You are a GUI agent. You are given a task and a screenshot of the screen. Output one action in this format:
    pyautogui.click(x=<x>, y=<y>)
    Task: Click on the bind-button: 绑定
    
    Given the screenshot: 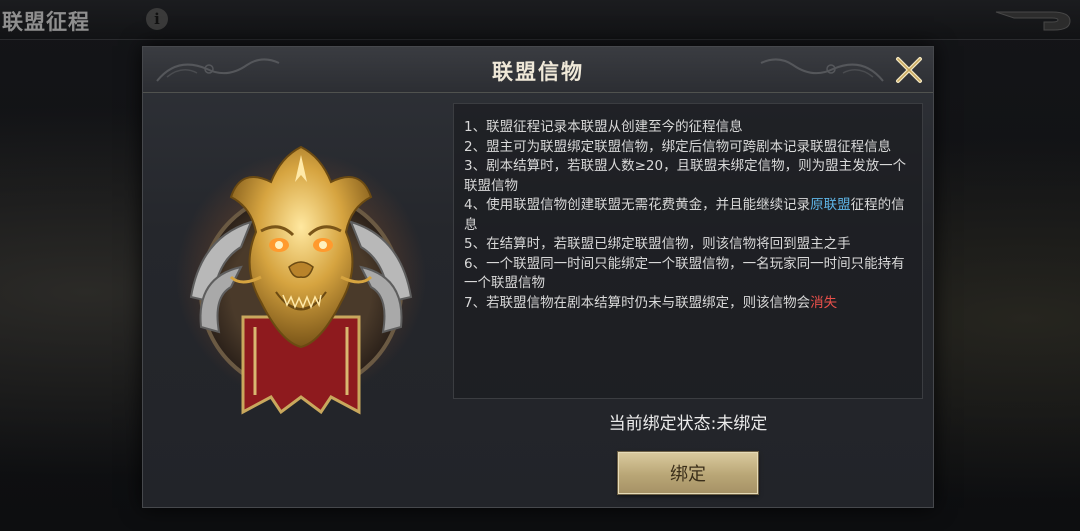 What is the action you would take?
    pyautogui.click(x=688, y=473)
    